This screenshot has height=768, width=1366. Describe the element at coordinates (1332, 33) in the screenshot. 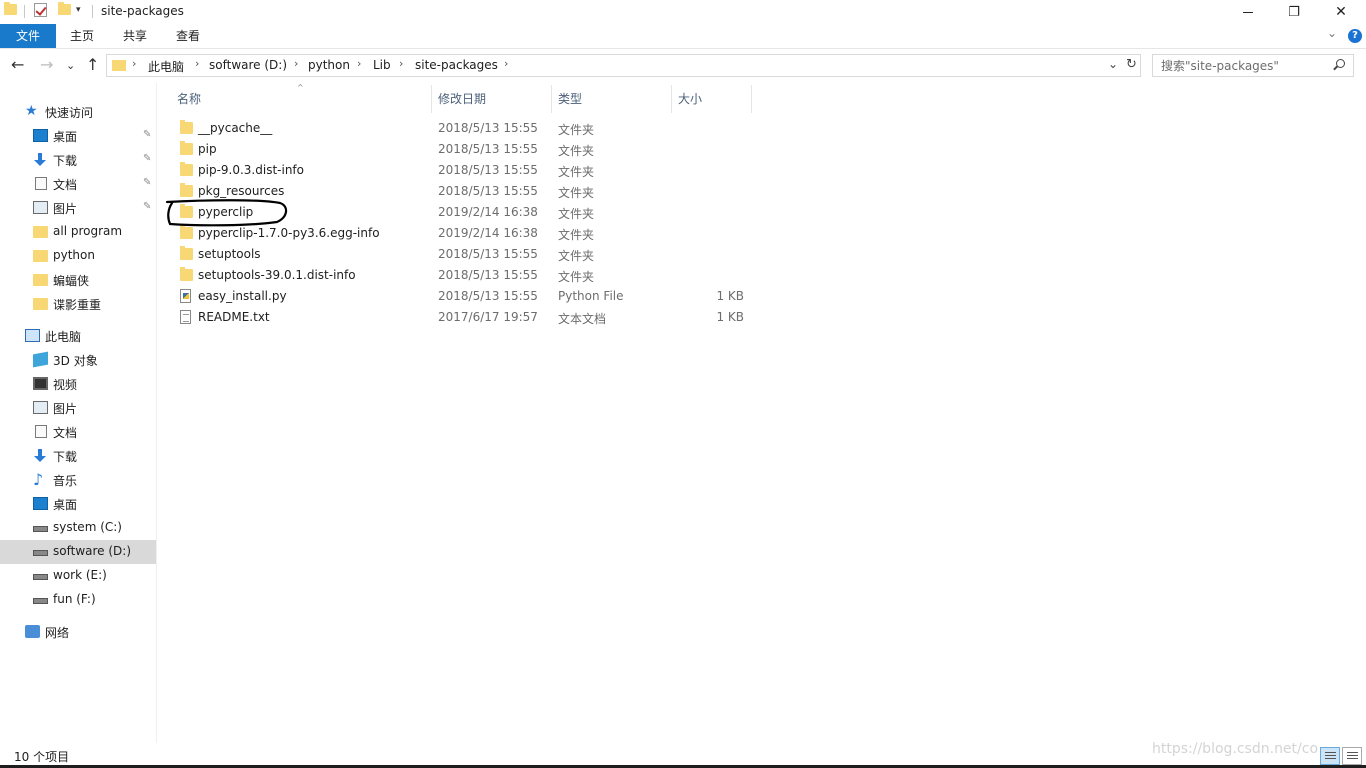

I see `expand-ribbon-icon: ⌄` at that location.